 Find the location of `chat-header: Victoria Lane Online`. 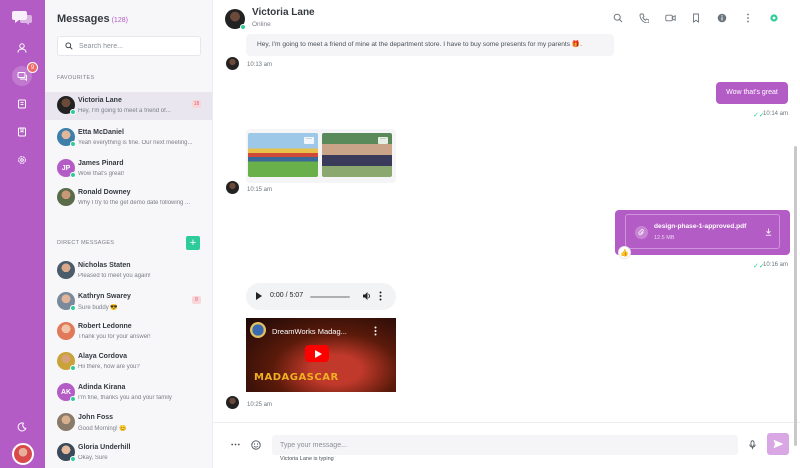

chat-header: Victoria Lane Online is located at coordinates (506, 18).